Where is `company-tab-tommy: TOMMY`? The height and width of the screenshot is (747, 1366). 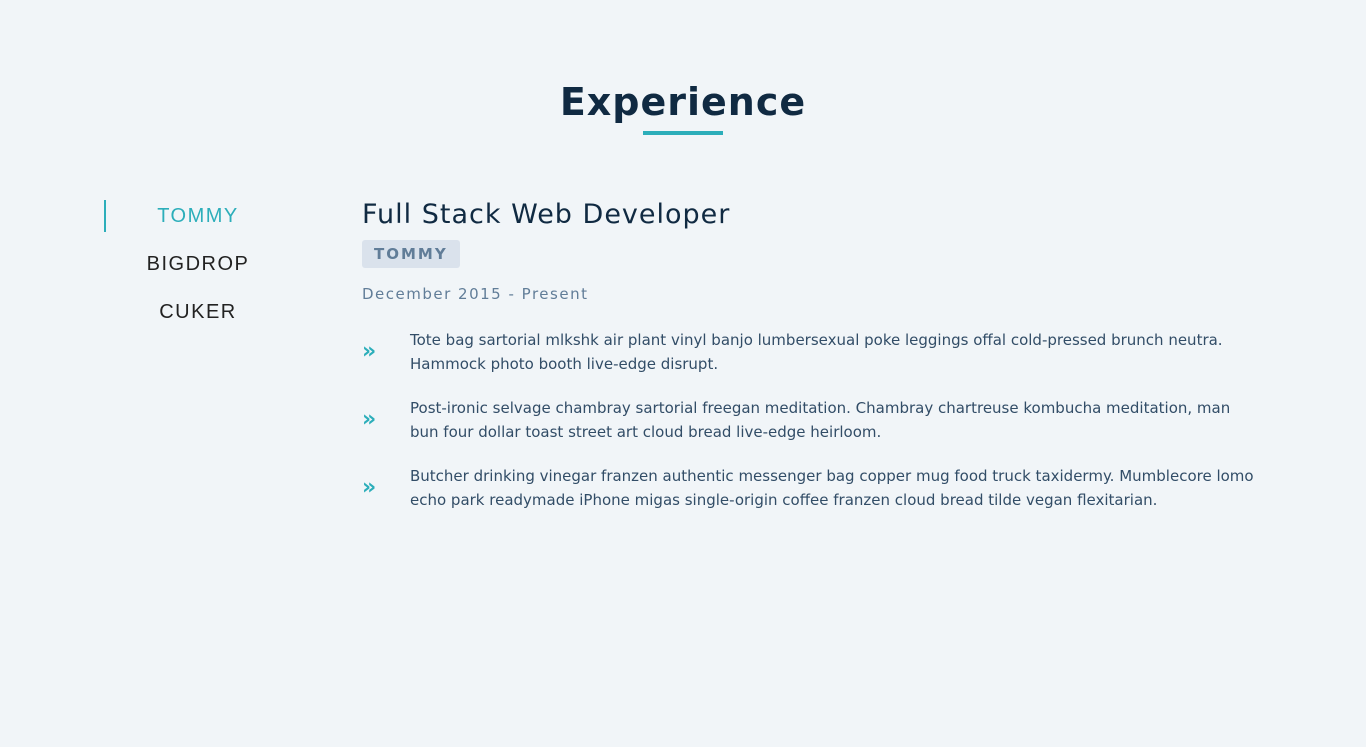 company-tab-tommy: TOMMY is located at coordinates (197, 216).